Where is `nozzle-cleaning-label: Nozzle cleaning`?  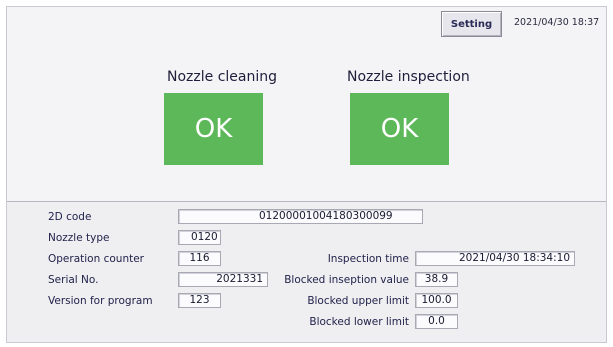
nozzle-cleaning-label: Nozzle cleaning is located at coordinates (222, 77).